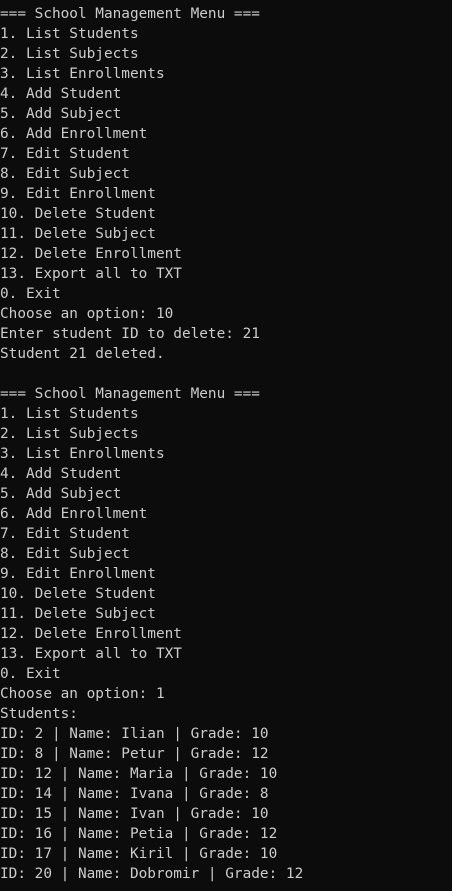 This screenshot has width=452, height=891. What do you see at coordinates (82, 354) in the screenshot?
I see `delete-confirmation: Student 21 deleted.` at bounding box center [82, 354].